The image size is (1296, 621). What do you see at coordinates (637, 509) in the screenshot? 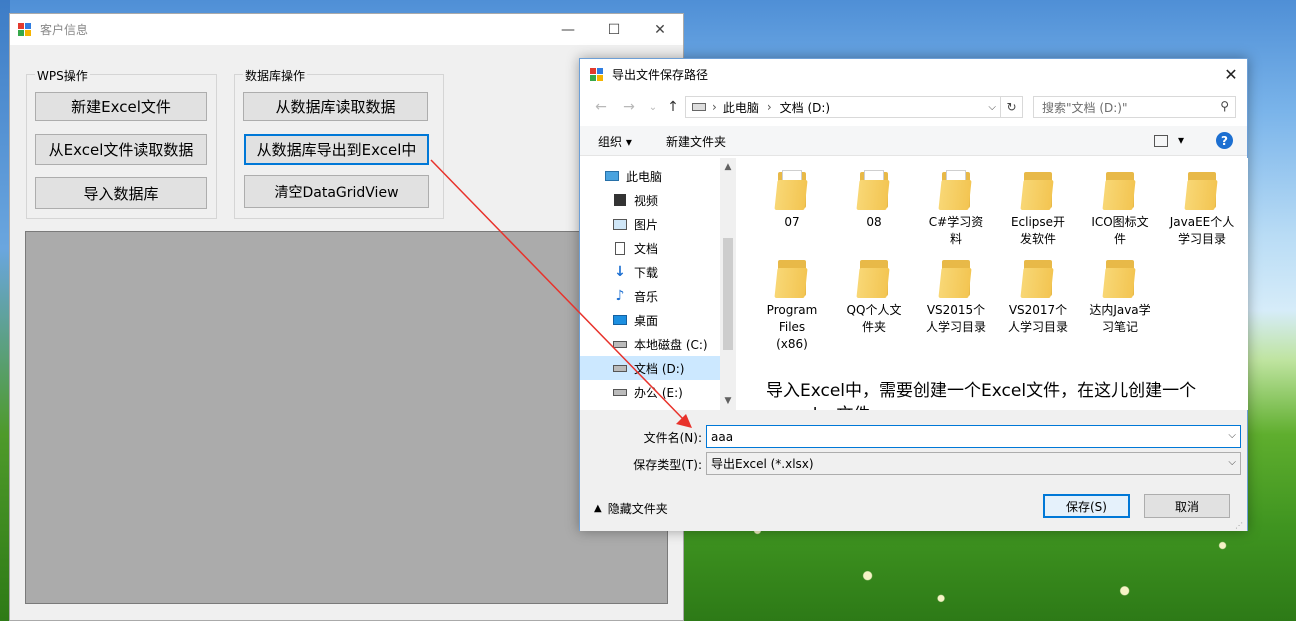
I see `hide-folders-label: 隐藏文件夹` at bounding box center [637, 509].